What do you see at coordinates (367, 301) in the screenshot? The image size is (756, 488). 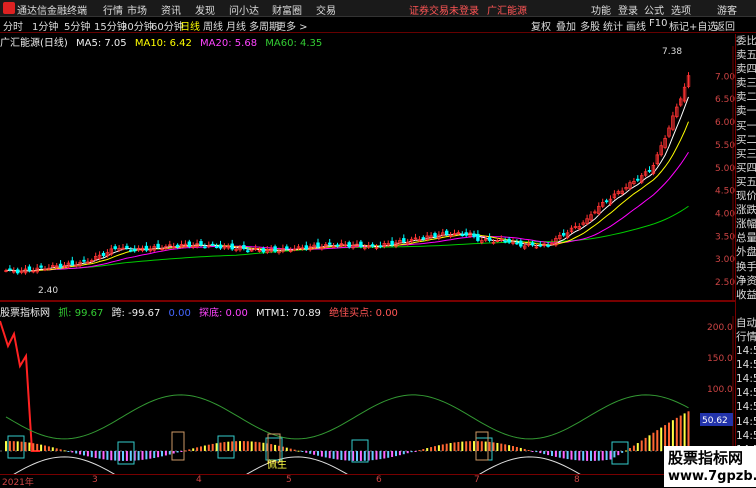 I see `panel-divider` at bounding box center [367, 301].